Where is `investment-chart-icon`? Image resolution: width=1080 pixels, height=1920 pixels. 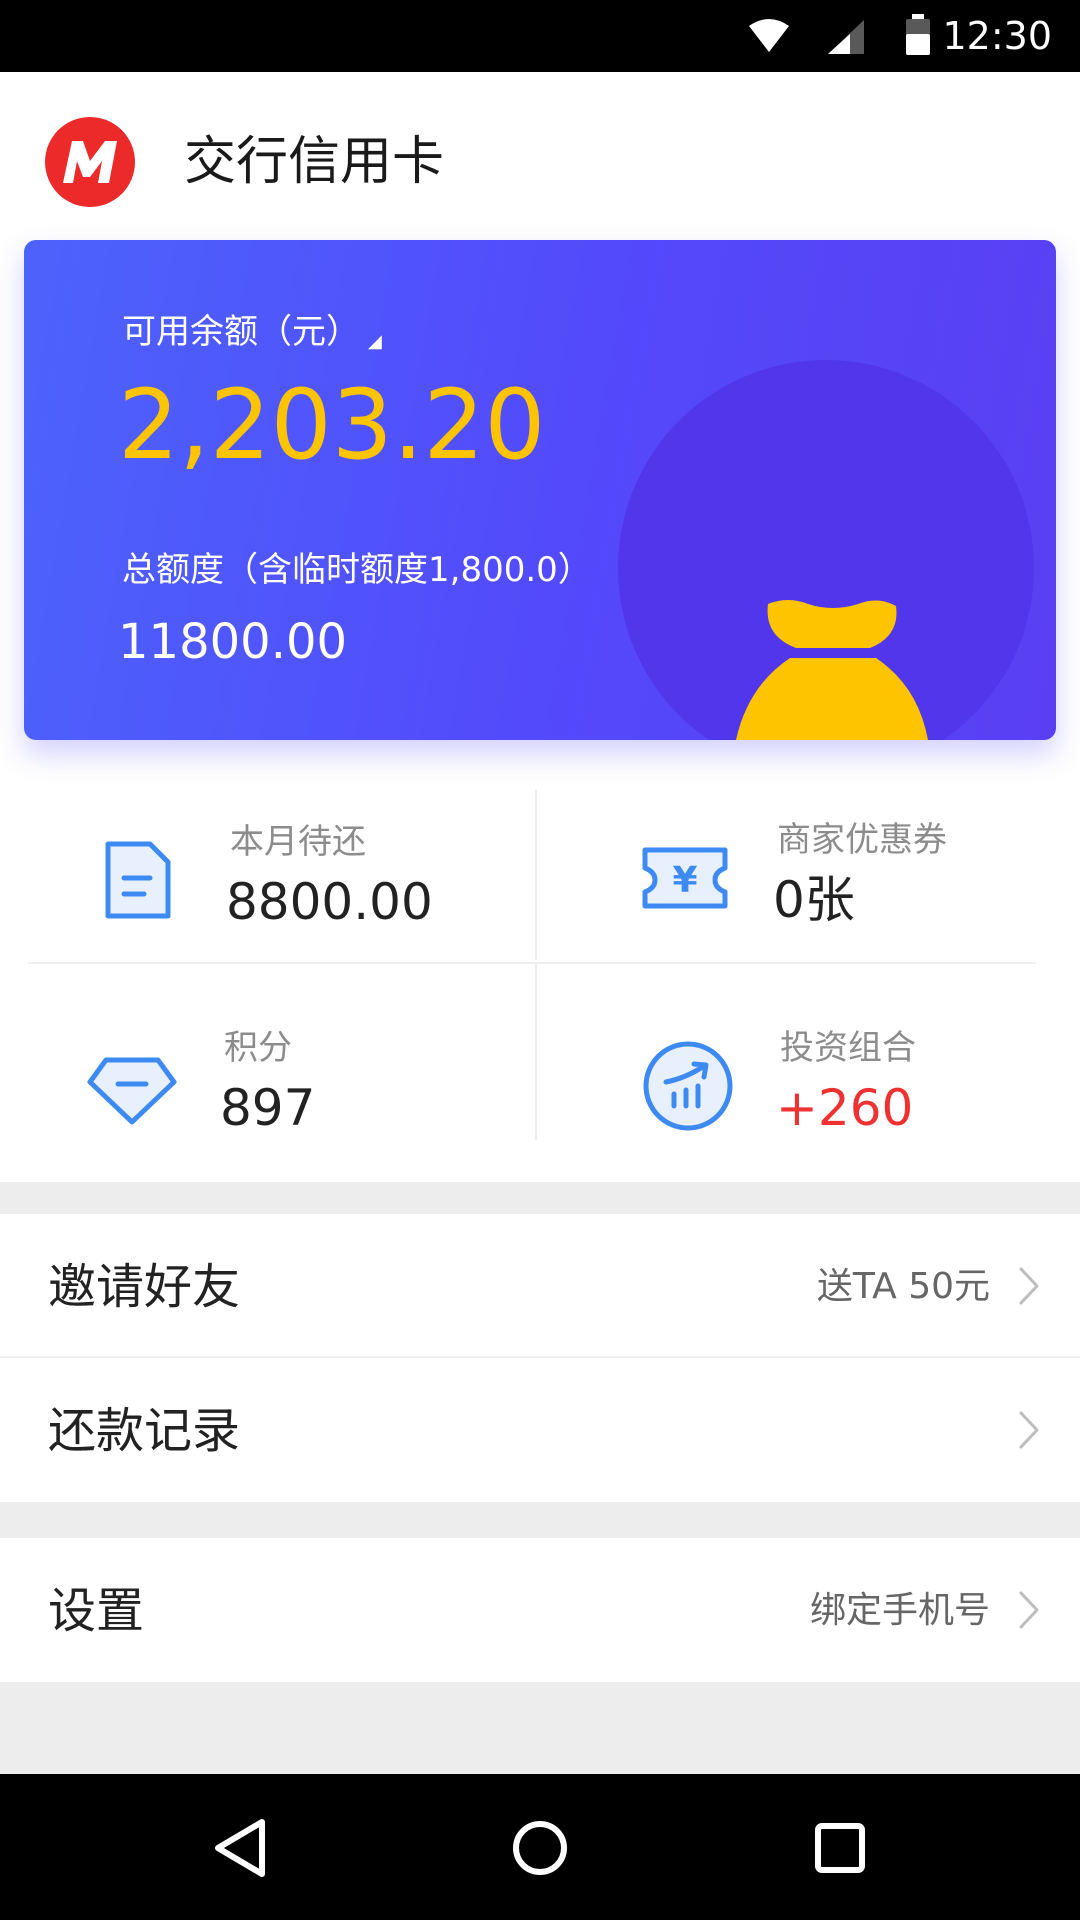
investment-chart-icon is located at coordinates (688, 1086).